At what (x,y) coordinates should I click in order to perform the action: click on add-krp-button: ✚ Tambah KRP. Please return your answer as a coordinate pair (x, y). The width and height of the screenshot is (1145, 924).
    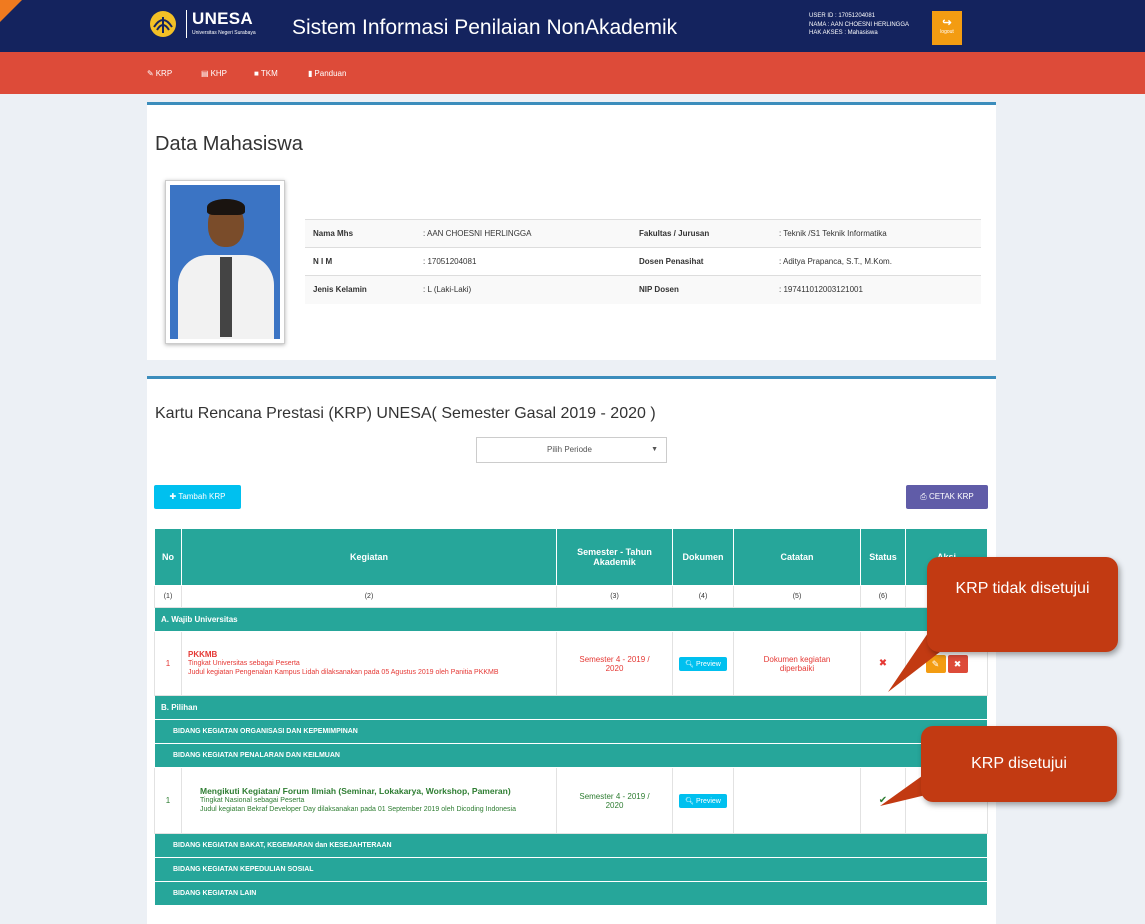
    Looking at the image, I should click on (197, 497).